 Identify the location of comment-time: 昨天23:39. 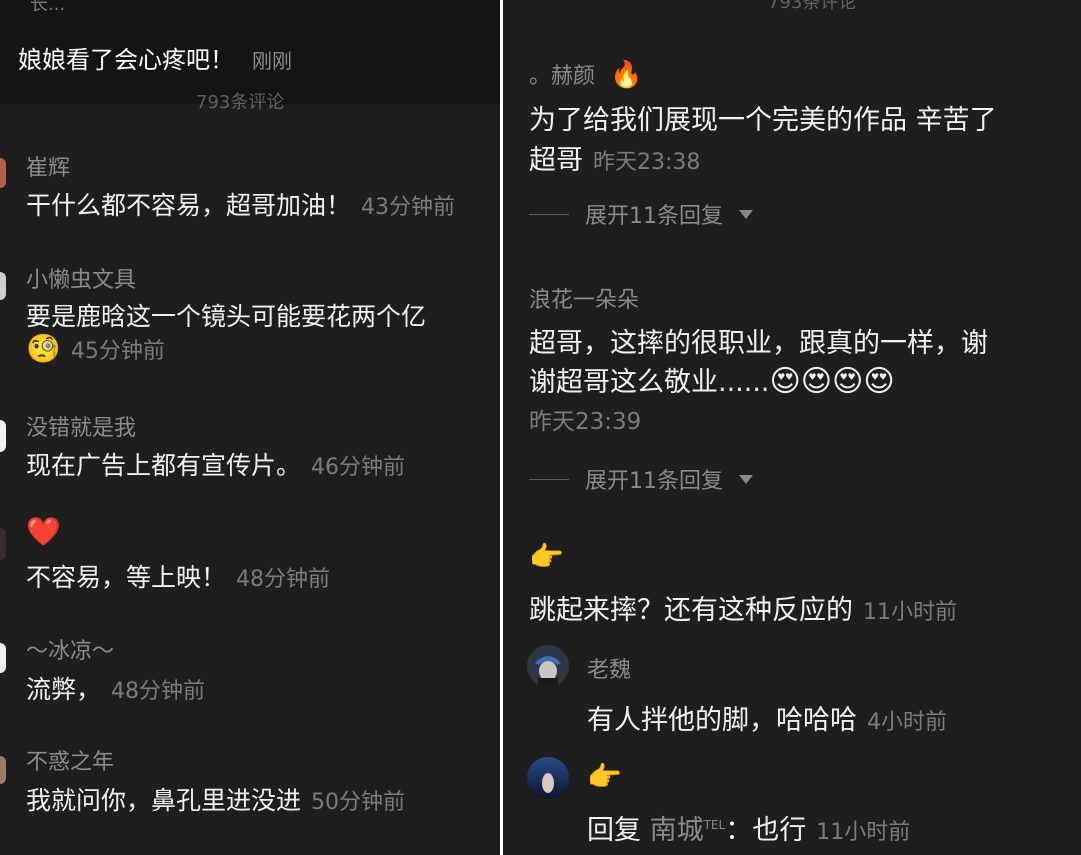
(585, 422).